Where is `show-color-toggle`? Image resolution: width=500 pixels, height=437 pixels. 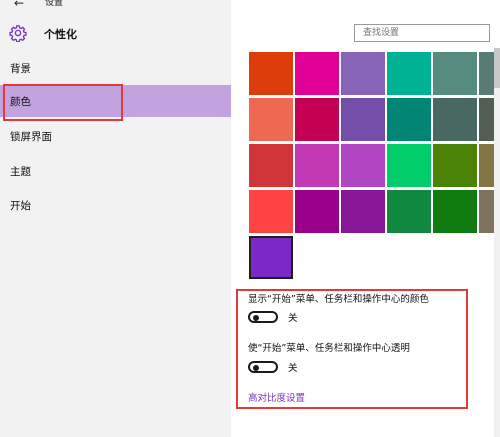
show-color-toggle is located at coordinates (263, 317).